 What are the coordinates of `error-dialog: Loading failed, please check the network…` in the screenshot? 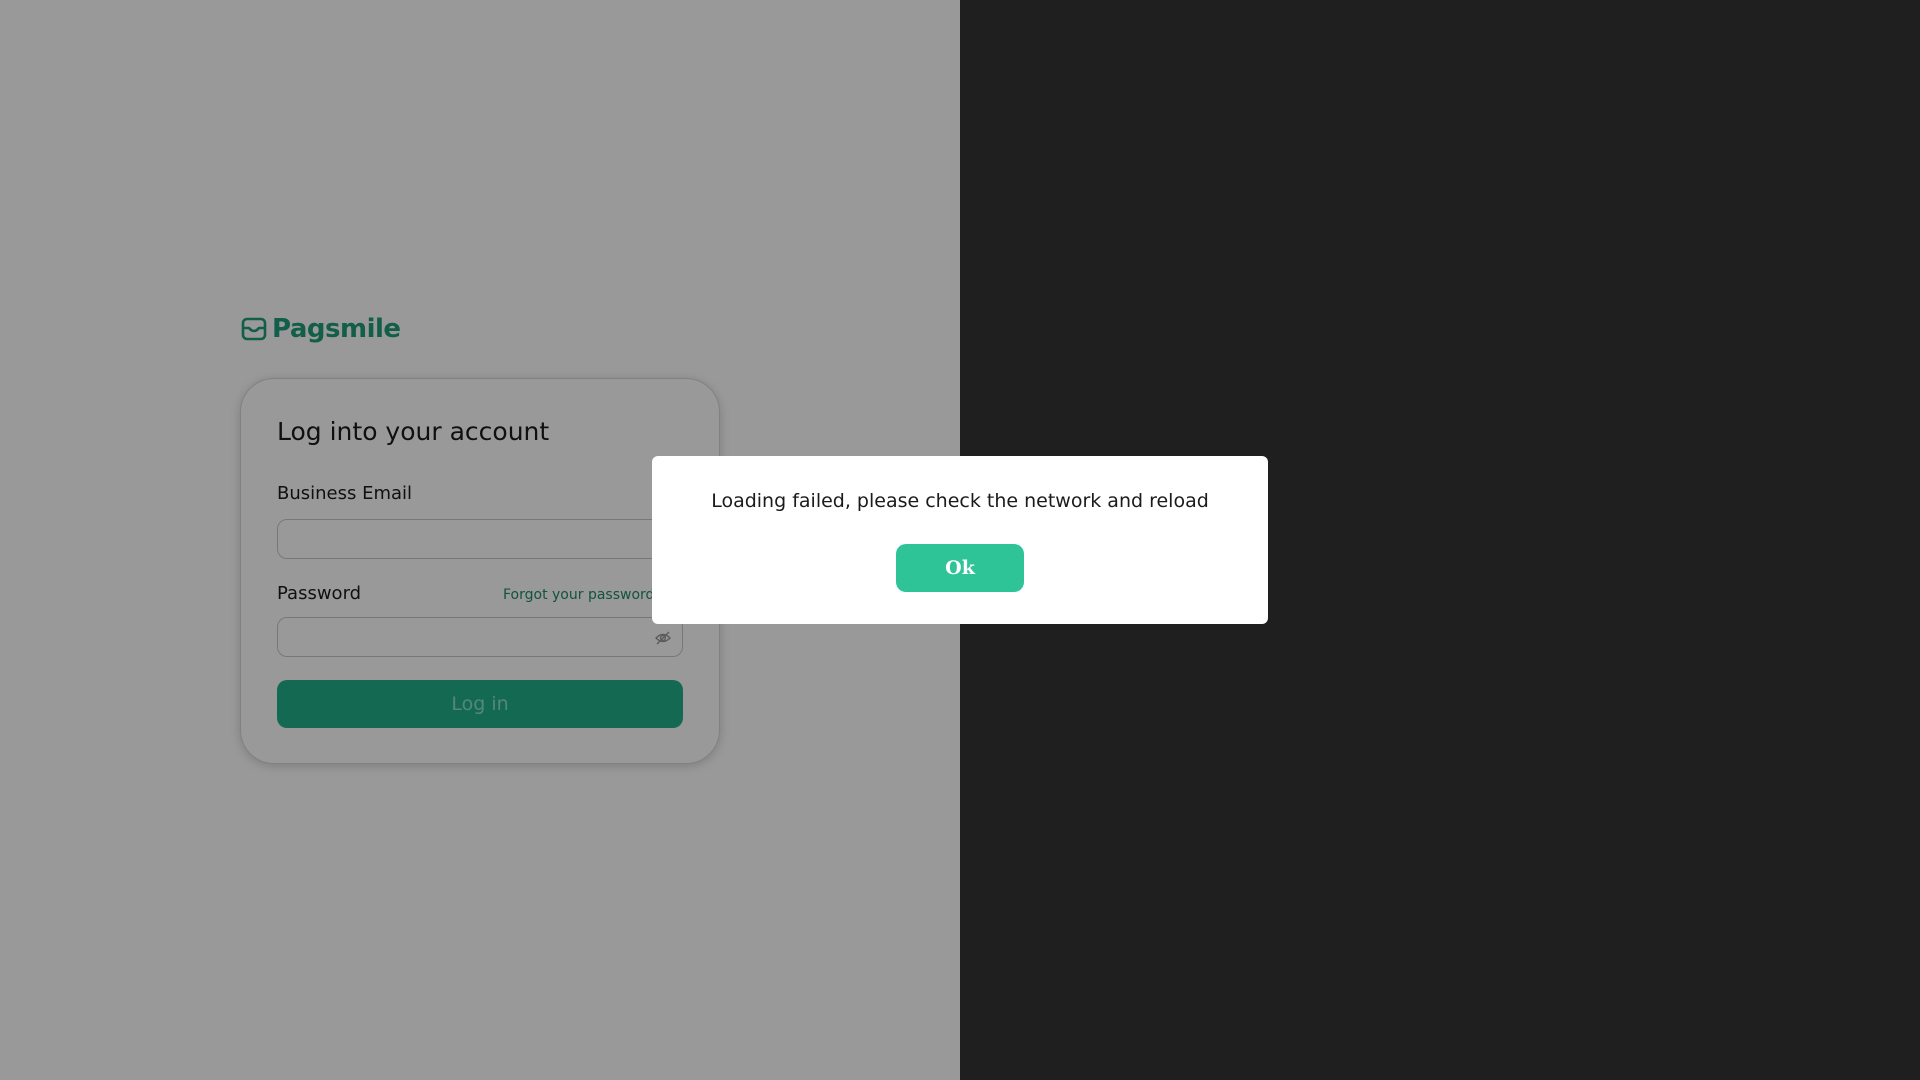 It's located at (960, 540).